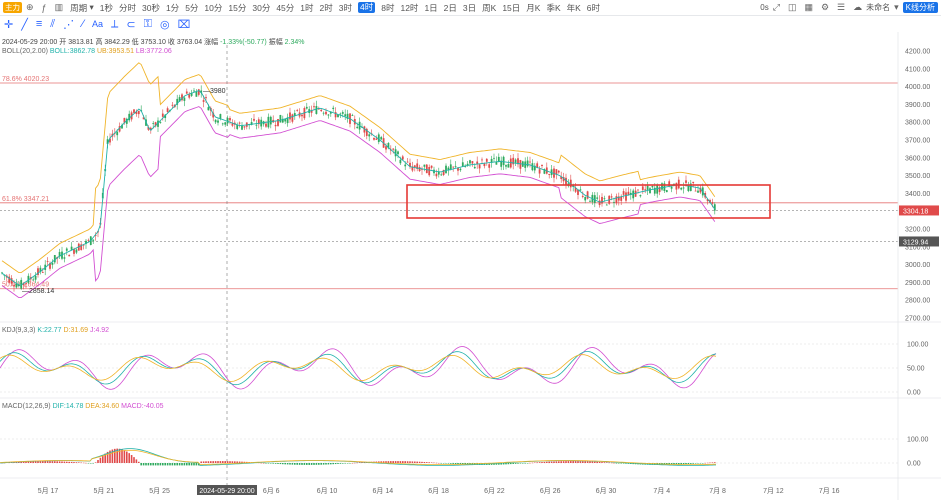  Describe the element at coordinates (25, 51) in the screenshot. I see `boll-name: BOLL(20,2.00)` at that location.